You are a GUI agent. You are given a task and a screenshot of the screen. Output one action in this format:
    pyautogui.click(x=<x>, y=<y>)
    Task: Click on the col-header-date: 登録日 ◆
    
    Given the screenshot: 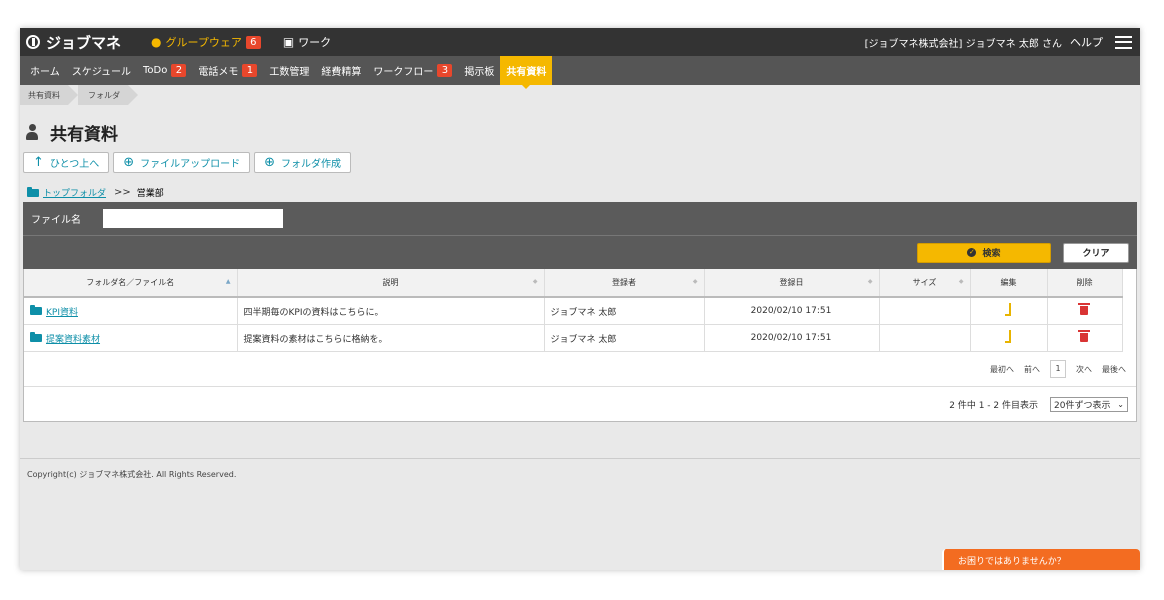 What is the action you would take?
    pyautogui.click(x=792, y=283)
    